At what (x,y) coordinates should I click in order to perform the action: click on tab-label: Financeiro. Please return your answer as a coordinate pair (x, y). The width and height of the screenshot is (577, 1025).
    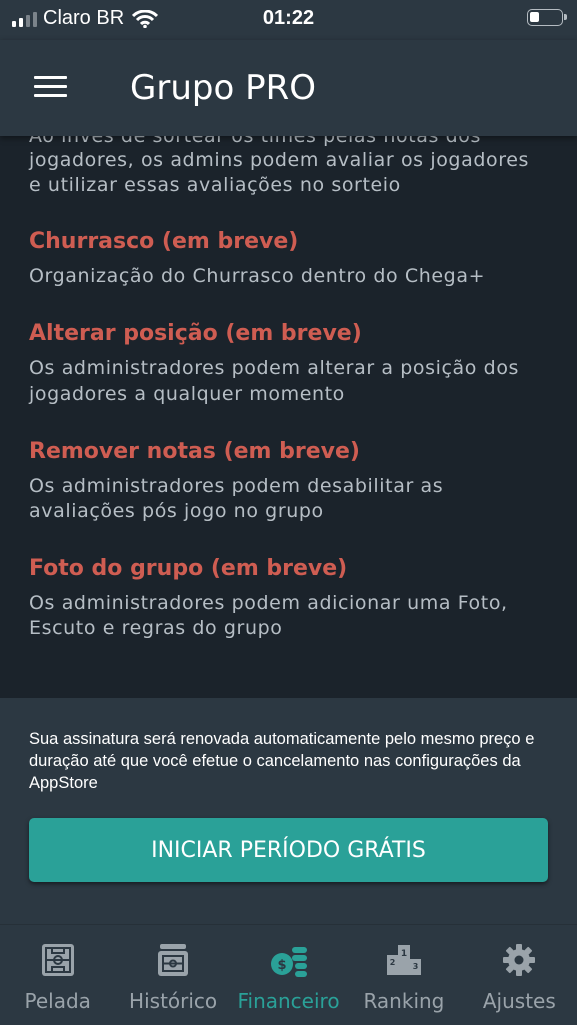
    Looking at the image, I should click on (288, 1001).